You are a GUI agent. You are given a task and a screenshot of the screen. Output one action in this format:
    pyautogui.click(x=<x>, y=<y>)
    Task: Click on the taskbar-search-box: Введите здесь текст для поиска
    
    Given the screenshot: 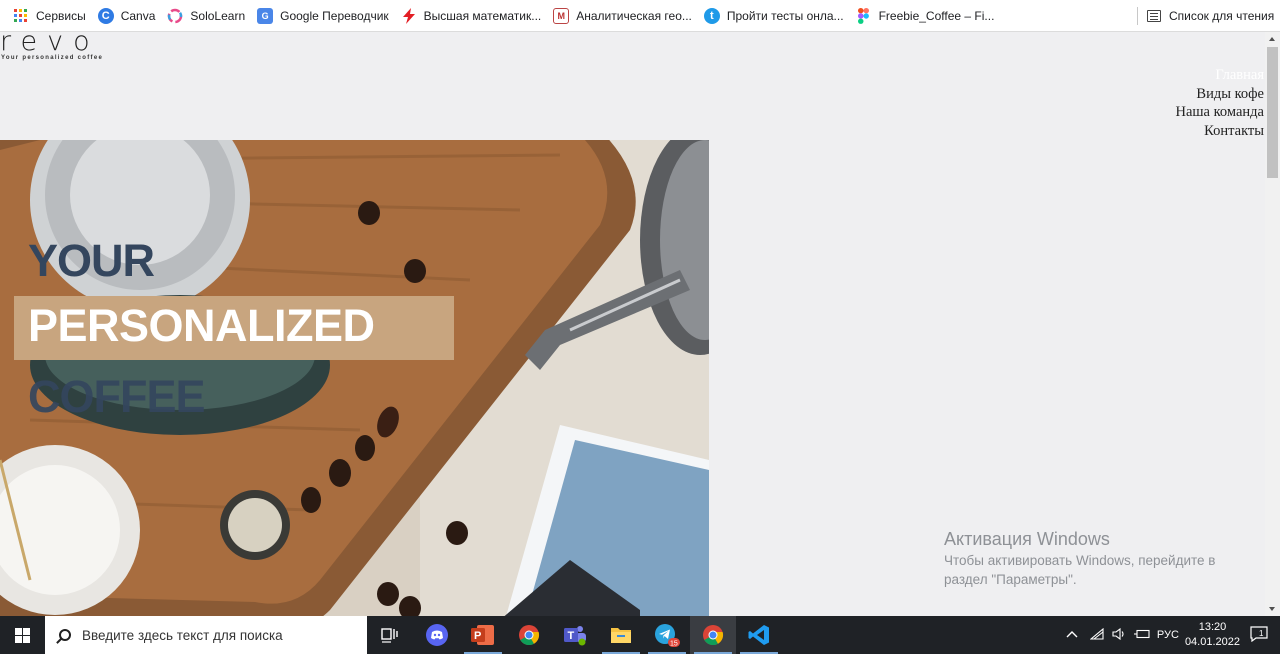 What is the action you would take?
    pyautogui.click(x=206, y=635)
    